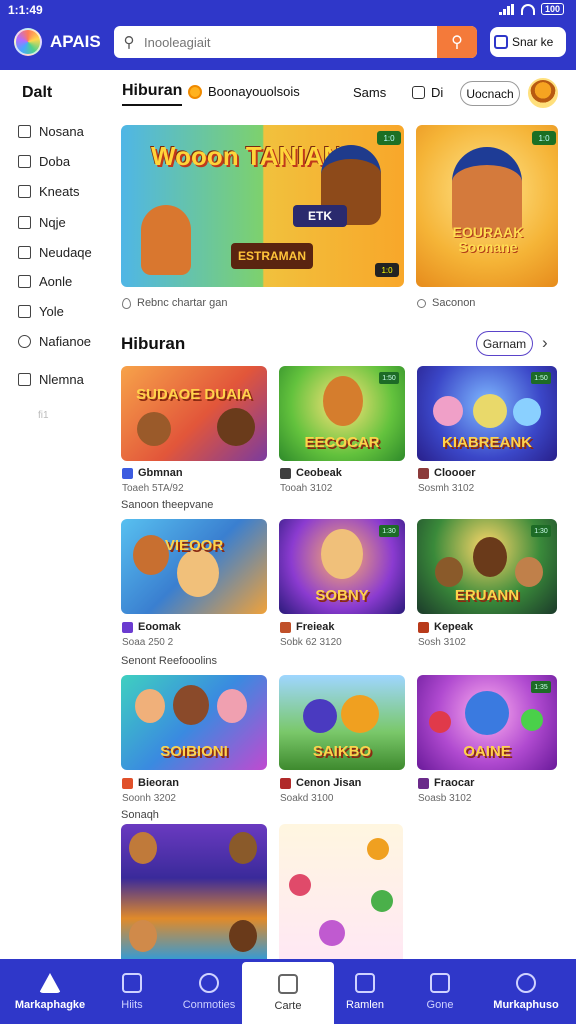 The width and height of the screenshot is (576, 1024). I want to click on tab-games: Sams, so click(369, 92).